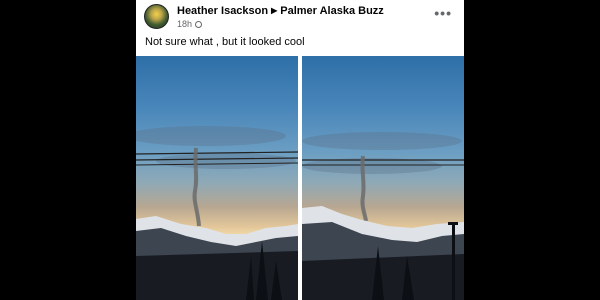  I want to click on post-timestamp: 18h, so click(184, 24).